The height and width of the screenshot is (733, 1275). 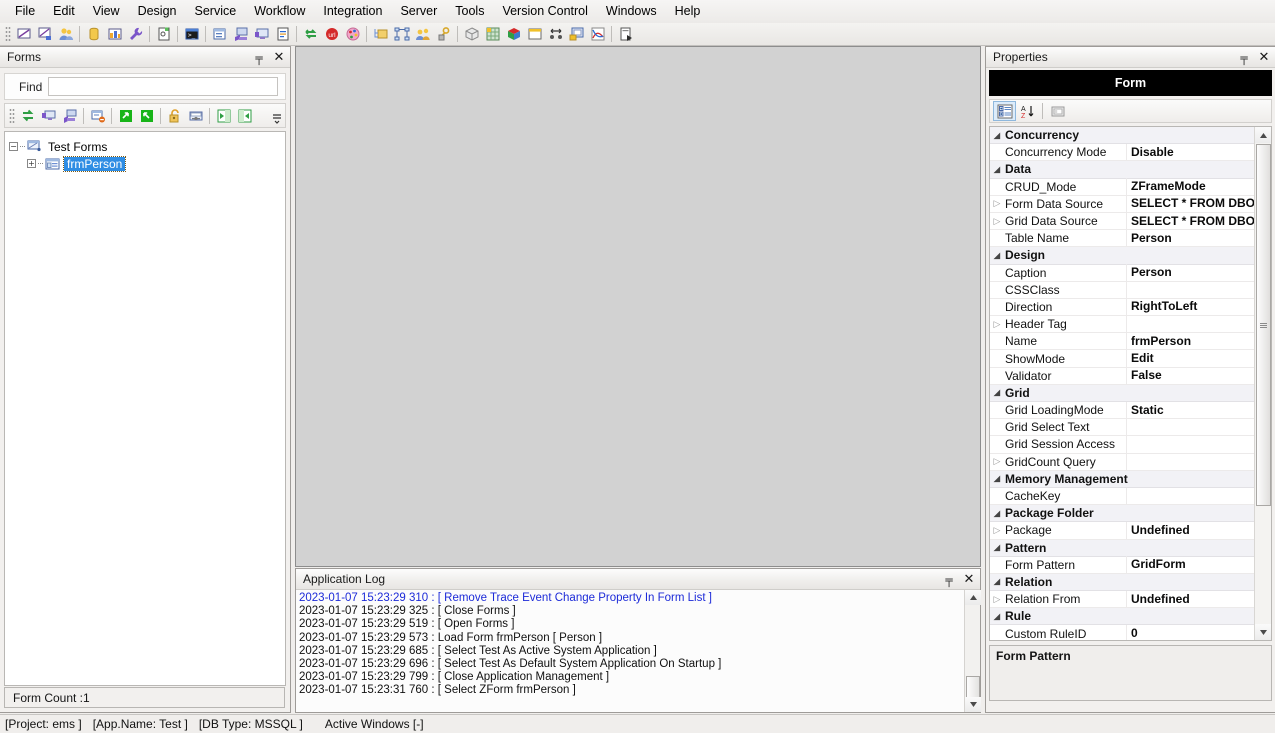 What do you see at coordinates (1122, 599) in the screenshot?
I see `property-row: ▷ Relation From Undefined` at bounding box center [1122, 599].